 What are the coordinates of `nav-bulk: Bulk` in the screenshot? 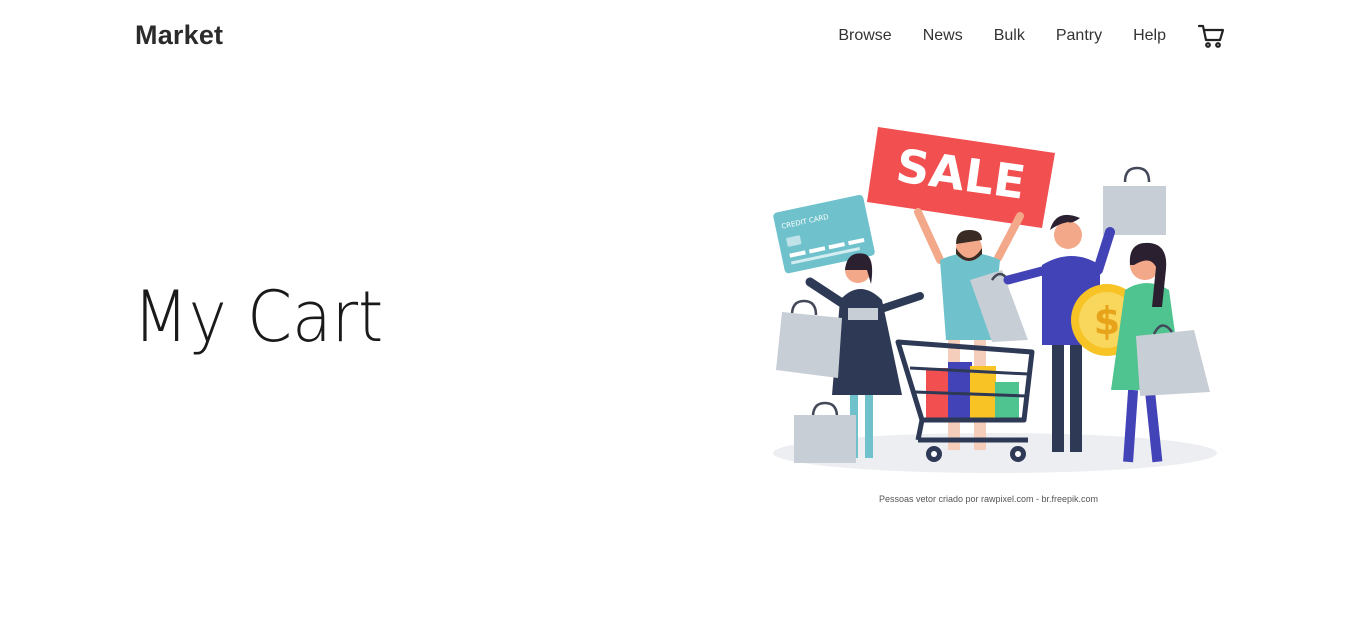 It's located at (1009, 36).